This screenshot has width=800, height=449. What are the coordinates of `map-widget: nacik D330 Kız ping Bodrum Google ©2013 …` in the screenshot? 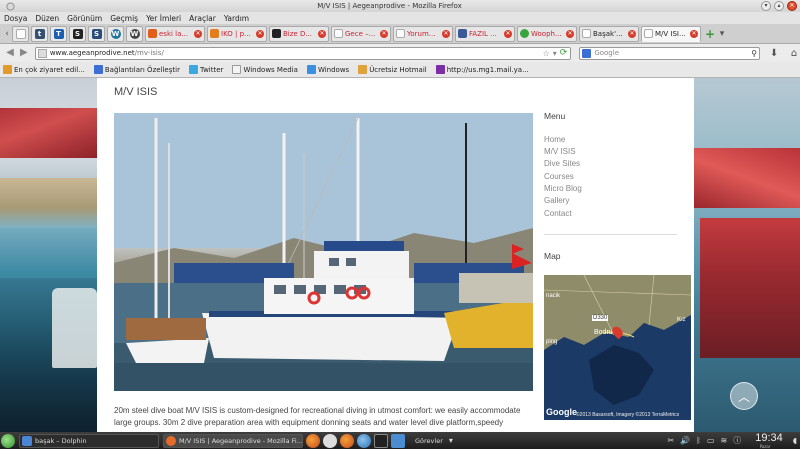 It's located at (617, 347).